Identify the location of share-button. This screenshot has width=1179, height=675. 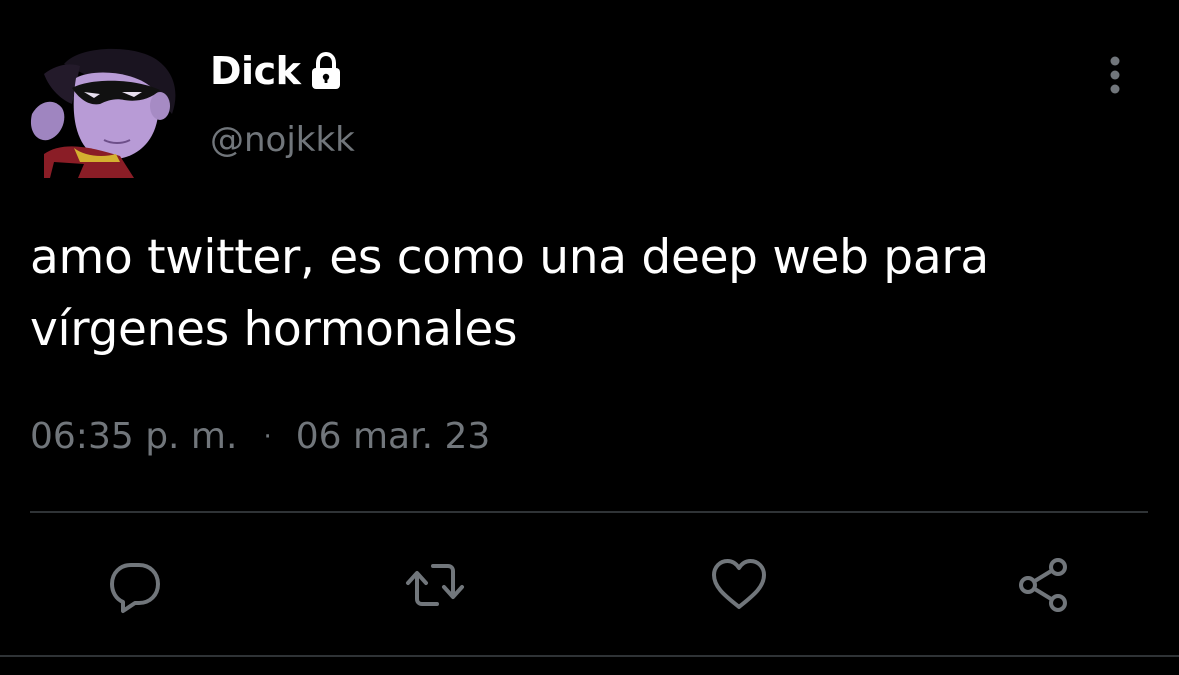
(1044, 585).